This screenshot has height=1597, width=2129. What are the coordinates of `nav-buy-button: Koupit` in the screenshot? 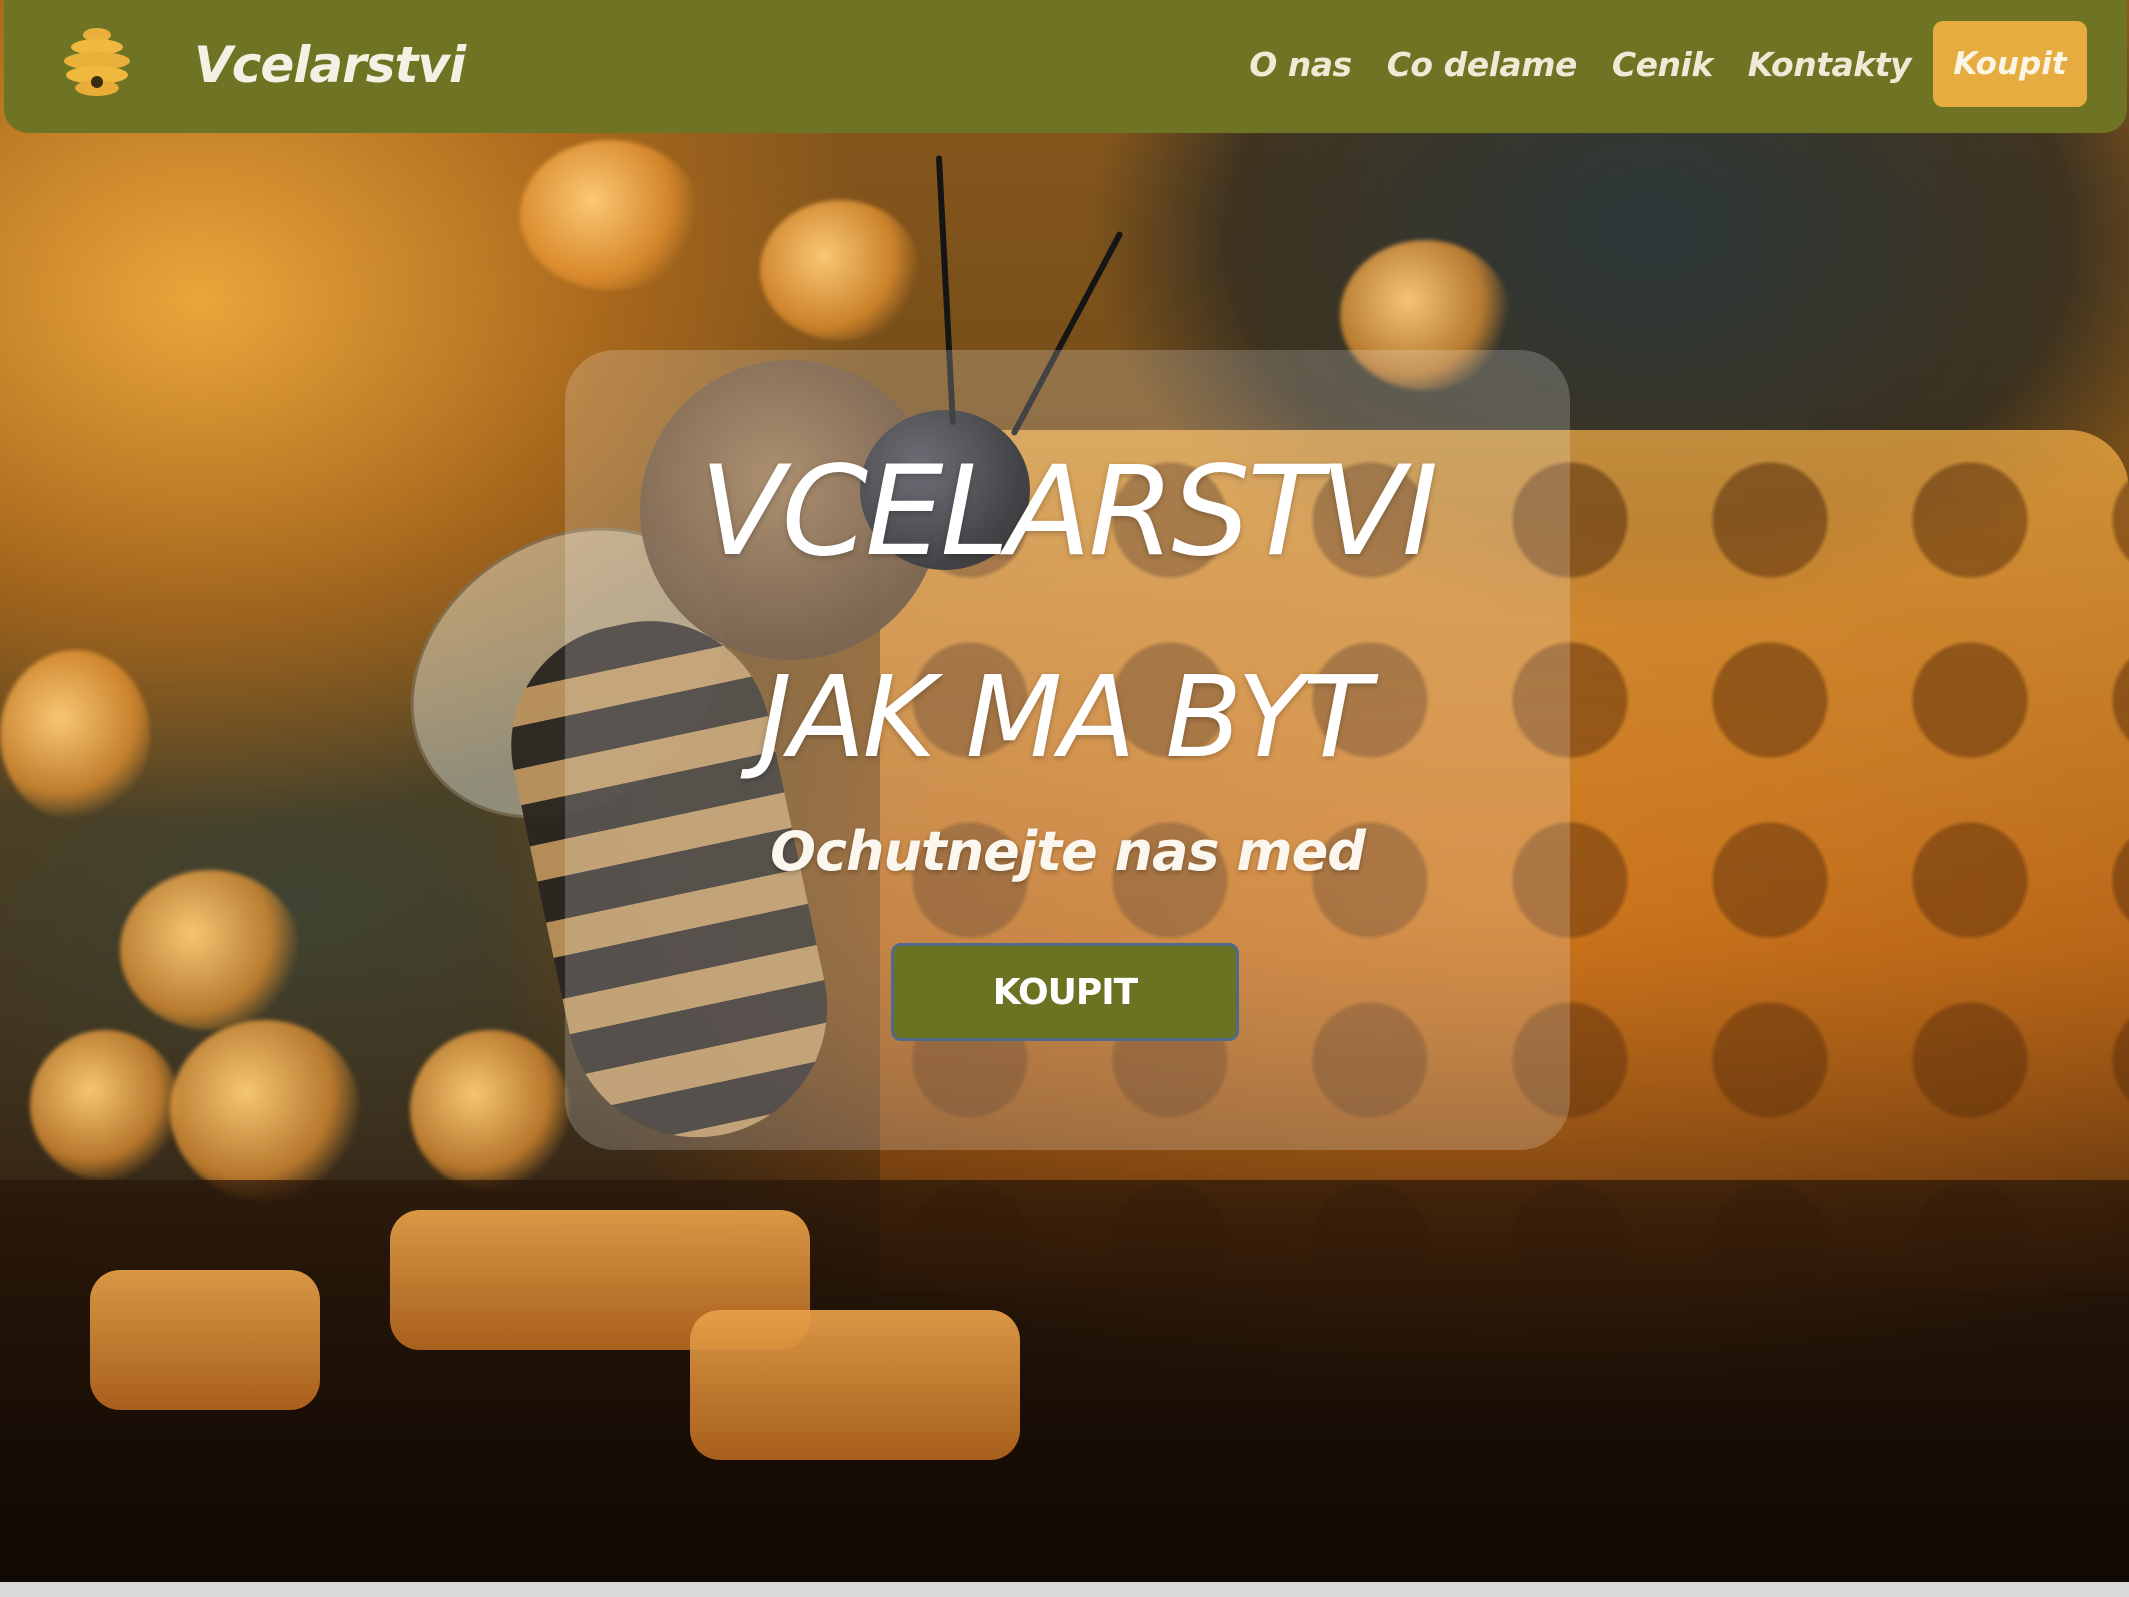 It's located at (2010, 64).